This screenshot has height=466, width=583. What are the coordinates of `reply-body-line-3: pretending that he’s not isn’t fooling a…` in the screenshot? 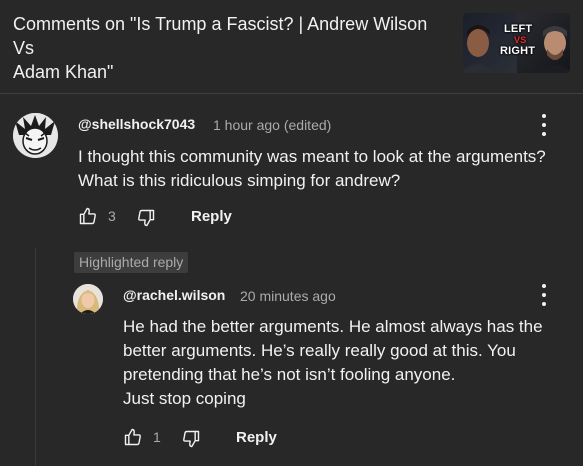 It's located at (289, 374).